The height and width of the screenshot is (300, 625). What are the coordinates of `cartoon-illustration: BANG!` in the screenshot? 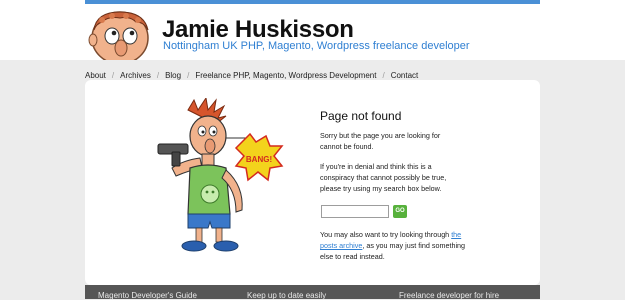 It's located at (225, 174).